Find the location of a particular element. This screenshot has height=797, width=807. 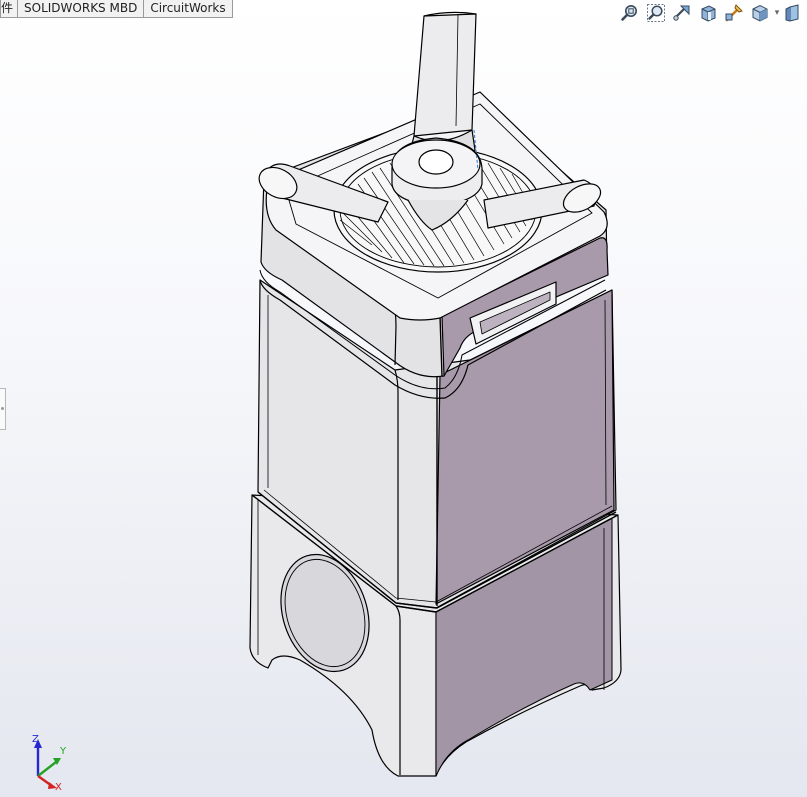

tab-solidworks-mbd: SOLIDWORKS MBD is located at coordinates (81, 9).